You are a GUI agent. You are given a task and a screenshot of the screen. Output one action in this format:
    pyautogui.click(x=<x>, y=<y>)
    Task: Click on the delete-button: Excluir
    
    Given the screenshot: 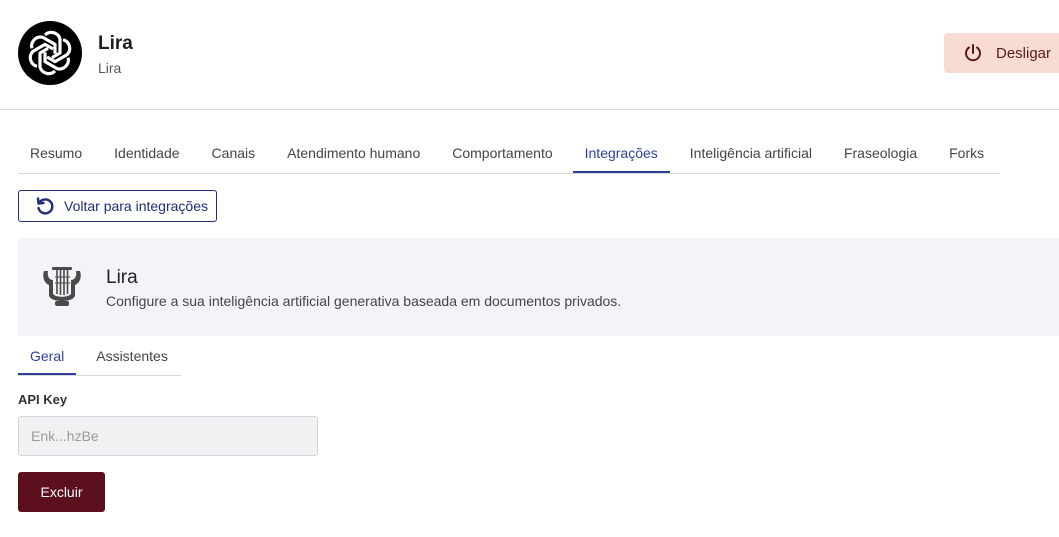 What is the action you would take?
    pyautogui.click(x=61, y=492)
    